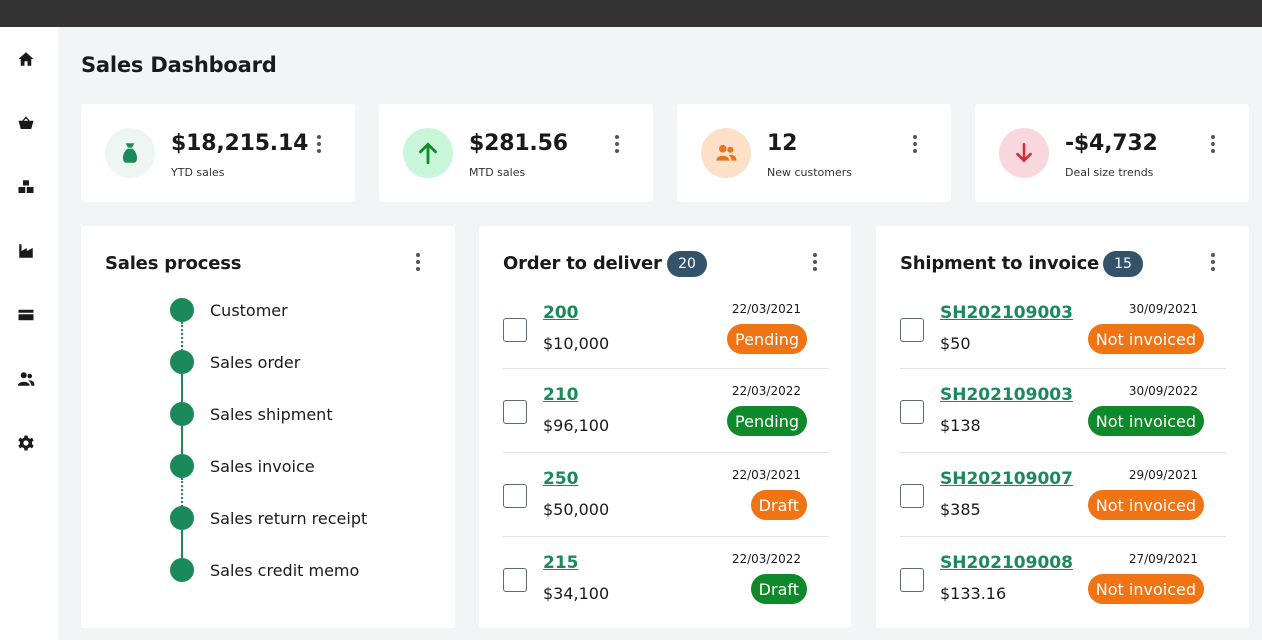  Describe the element at coordinates (497, 172) in the screenshot. I see `kpi-label: MTD sales` at that location.